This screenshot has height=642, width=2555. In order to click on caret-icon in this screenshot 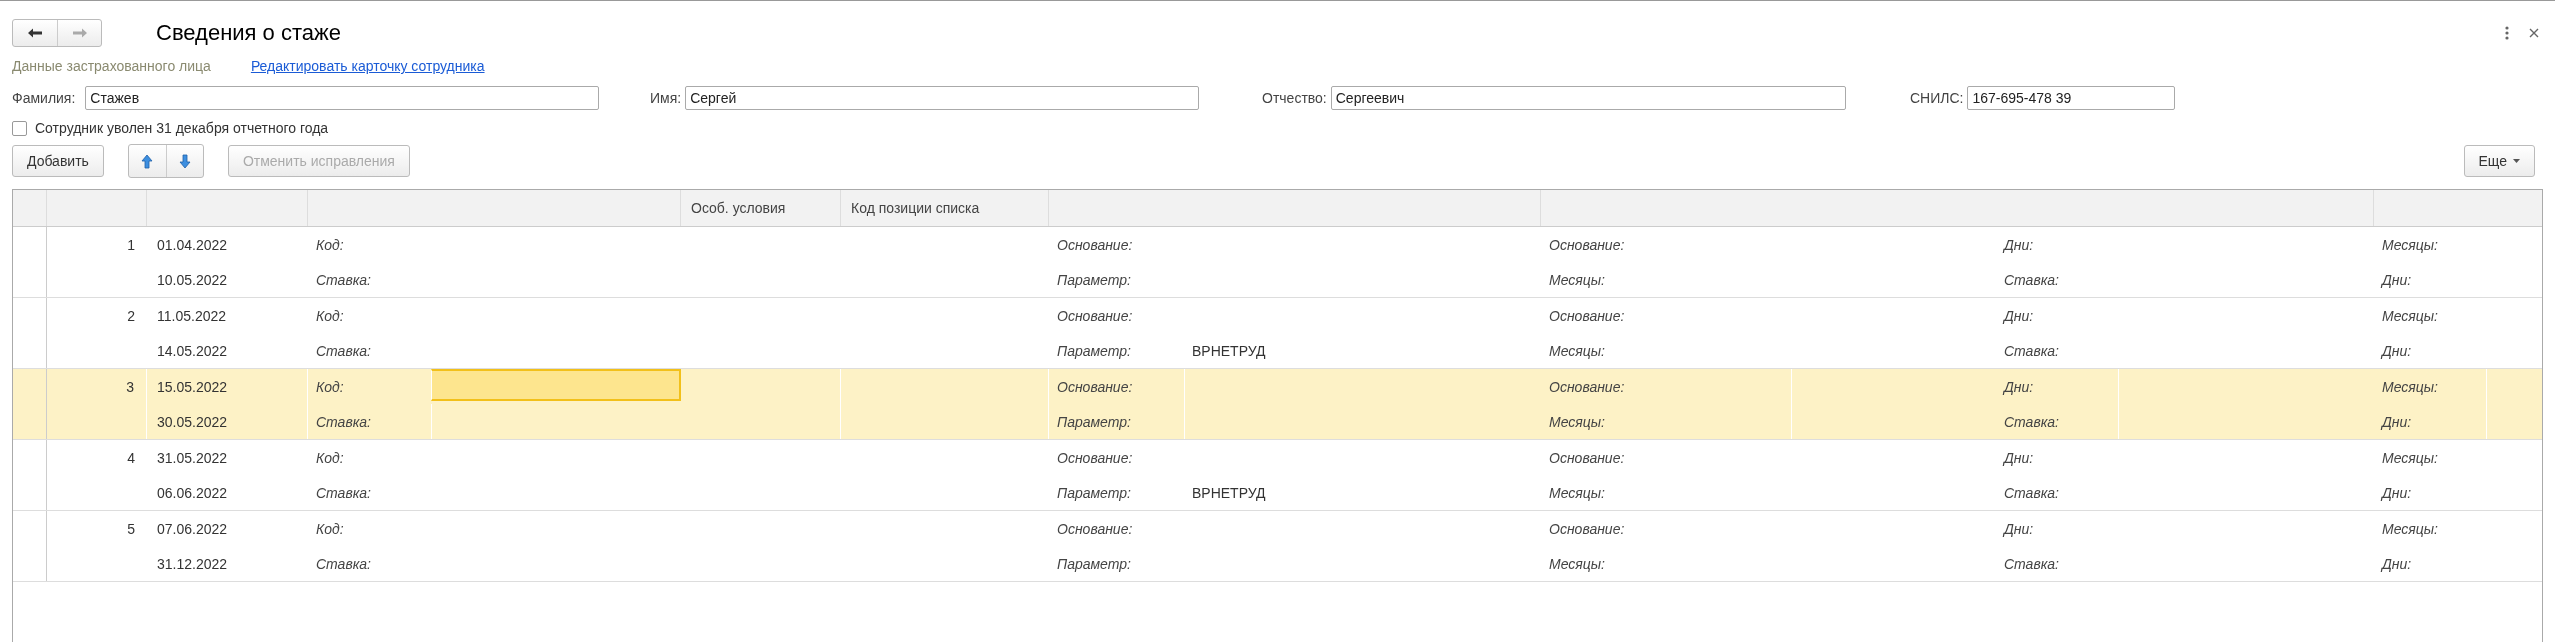, I will do `click(2516, 161)`.